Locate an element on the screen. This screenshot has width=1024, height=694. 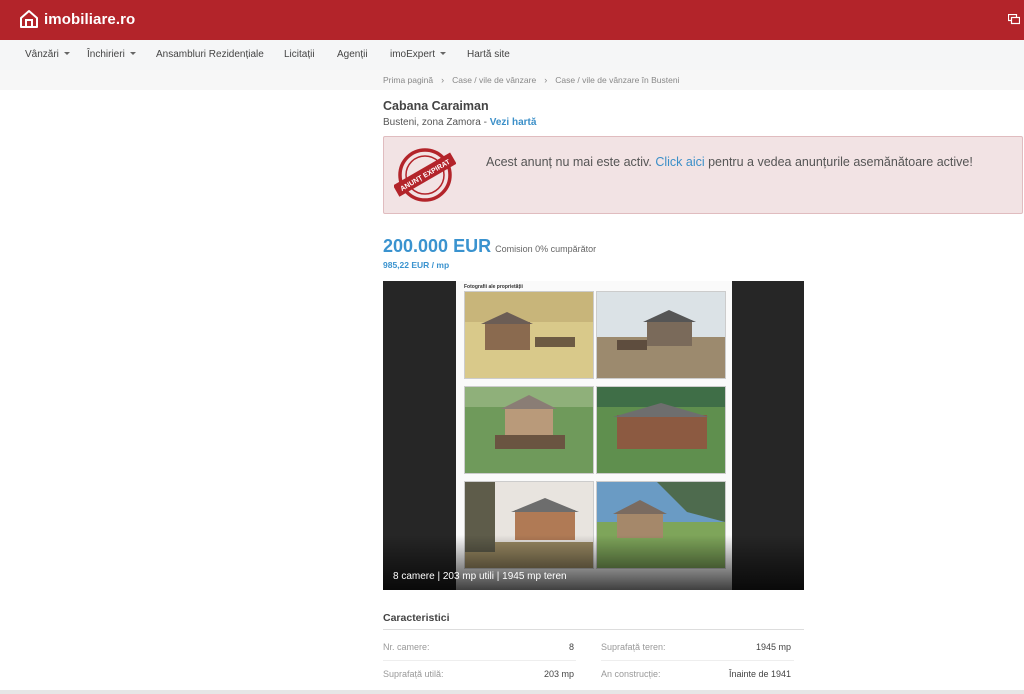
gallery-caption: 8 camere | 203 mp utili | 1945 mp teren is located at coordinates (480, 576).